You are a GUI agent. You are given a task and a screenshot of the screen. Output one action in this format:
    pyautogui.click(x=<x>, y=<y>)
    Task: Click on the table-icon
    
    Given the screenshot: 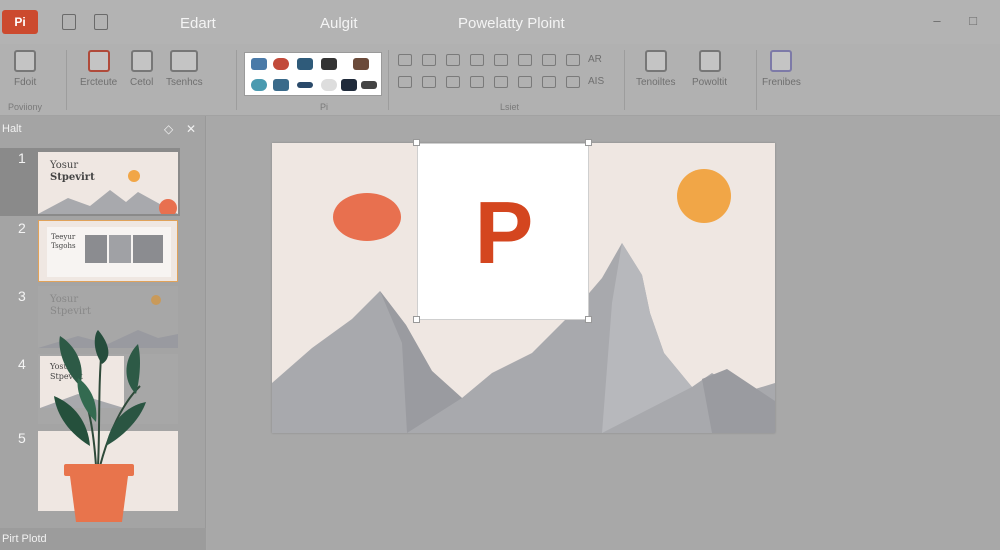 What is the action you would take?
    pyautogui.click(x=477, y=82)
    